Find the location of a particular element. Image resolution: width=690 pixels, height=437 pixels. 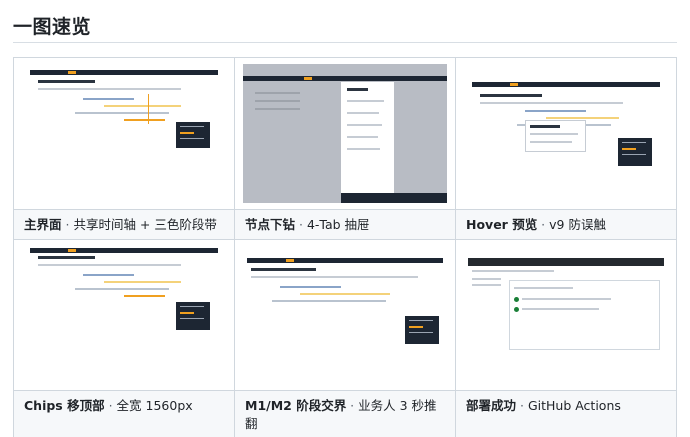

thumbnail-phase-boundary is located at coordinates (345, 315).